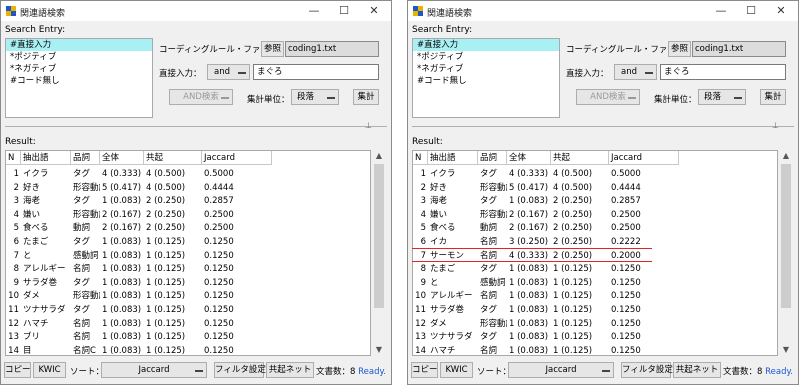 This screenshot has height=385, width=800. What do you see at coordinates (188, 311) in the screenshot?
I see `table-row: 11 ツナサラダ タグ 1 (0.083) 1 (0.125) 0.1250` at bounding box center [188, 311].